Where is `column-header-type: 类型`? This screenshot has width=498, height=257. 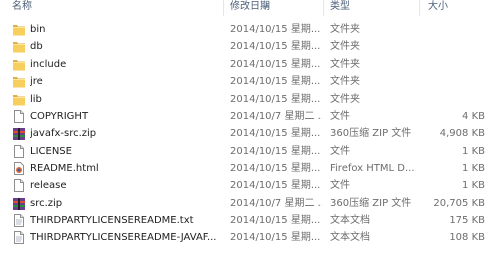 column-header-type: 类型 is located at coordinates (340, 8).